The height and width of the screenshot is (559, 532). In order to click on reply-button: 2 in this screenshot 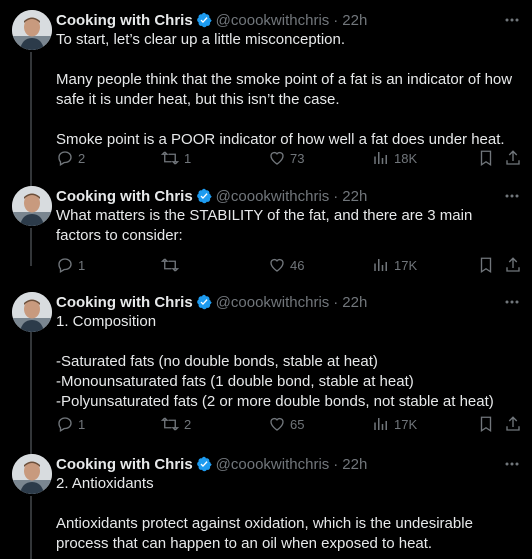, I will do `click(70, 158)`.